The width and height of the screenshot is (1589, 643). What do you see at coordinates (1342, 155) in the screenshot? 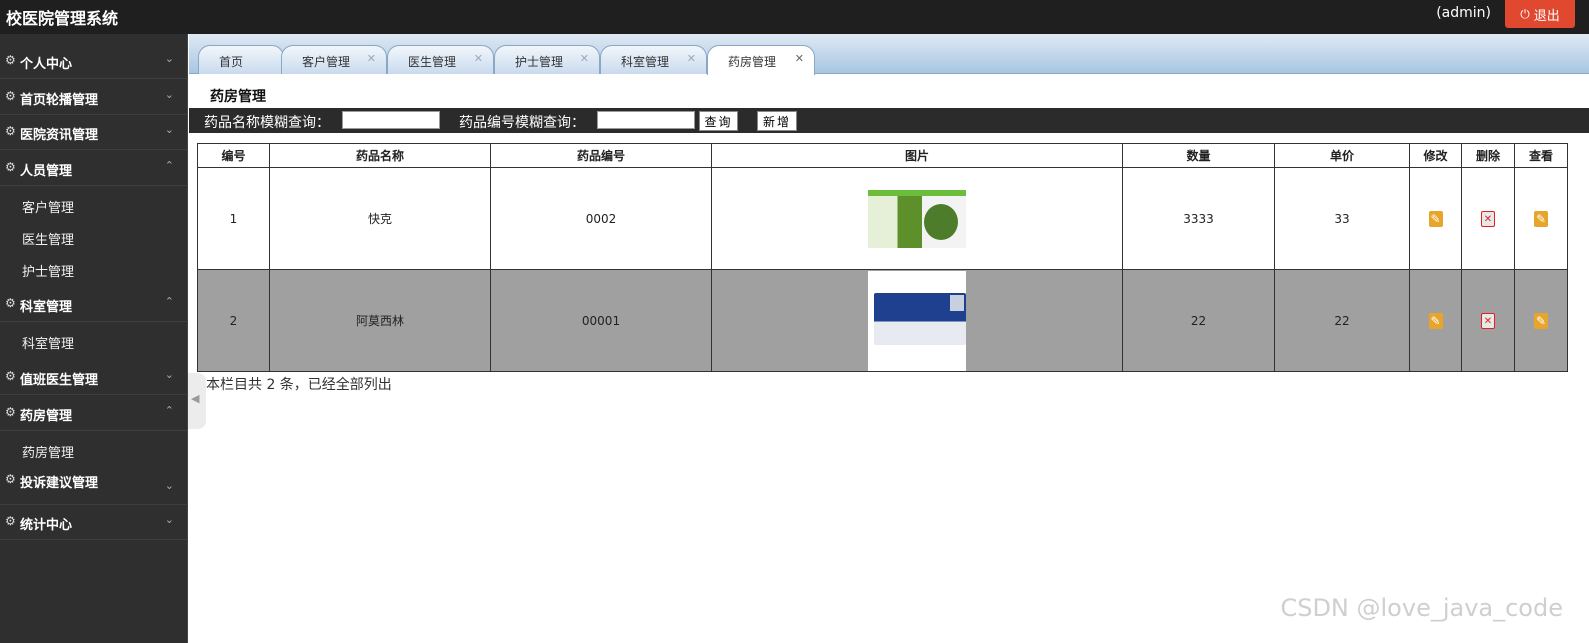
I see `column-header: 单价` at bounding box center [1342, 155].